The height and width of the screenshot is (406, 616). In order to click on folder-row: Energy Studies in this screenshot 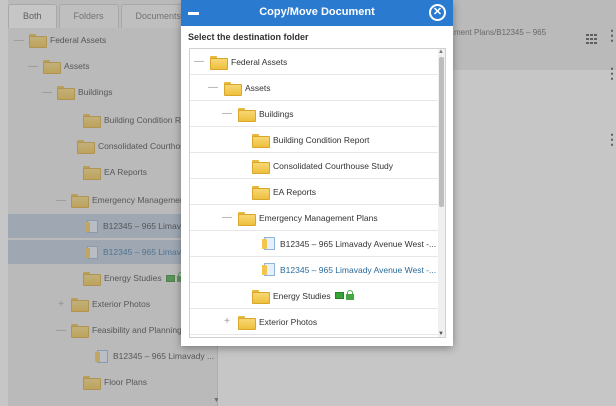, I will do `click(314, 296)`.